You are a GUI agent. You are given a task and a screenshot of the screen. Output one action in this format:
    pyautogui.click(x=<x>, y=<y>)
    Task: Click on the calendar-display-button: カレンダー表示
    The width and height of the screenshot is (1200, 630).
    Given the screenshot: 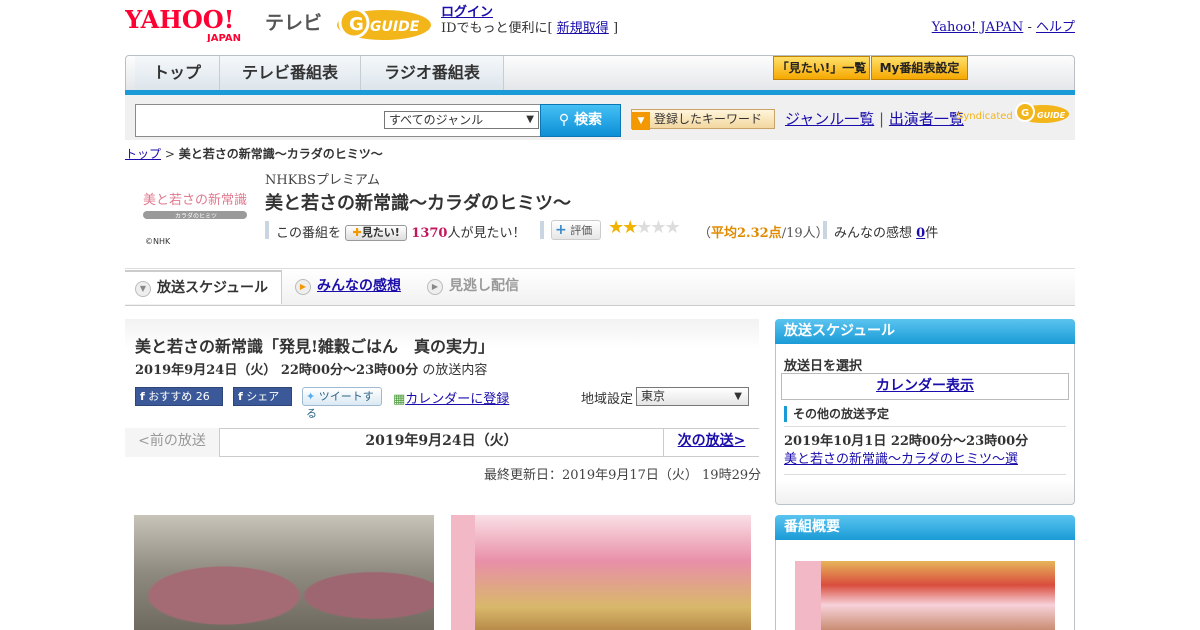 What is the action you would take?
    pyautogui.click(x=925, y=386)
    